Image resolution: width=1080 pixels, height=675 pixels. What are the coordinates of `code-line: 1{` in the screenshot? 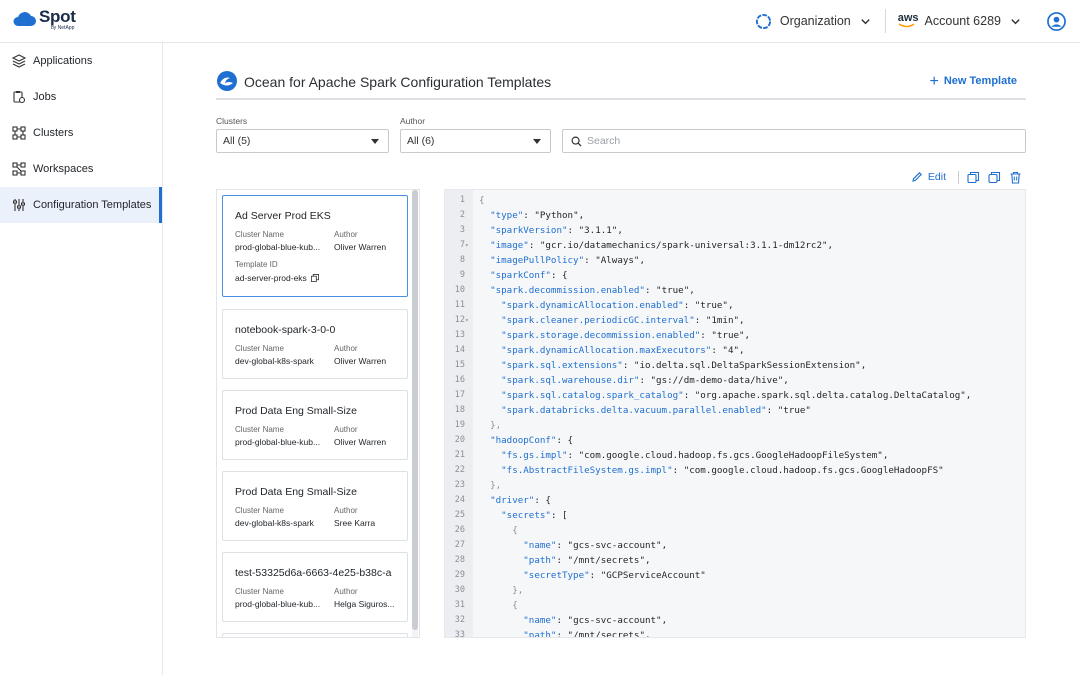 It's located at (735, 200).